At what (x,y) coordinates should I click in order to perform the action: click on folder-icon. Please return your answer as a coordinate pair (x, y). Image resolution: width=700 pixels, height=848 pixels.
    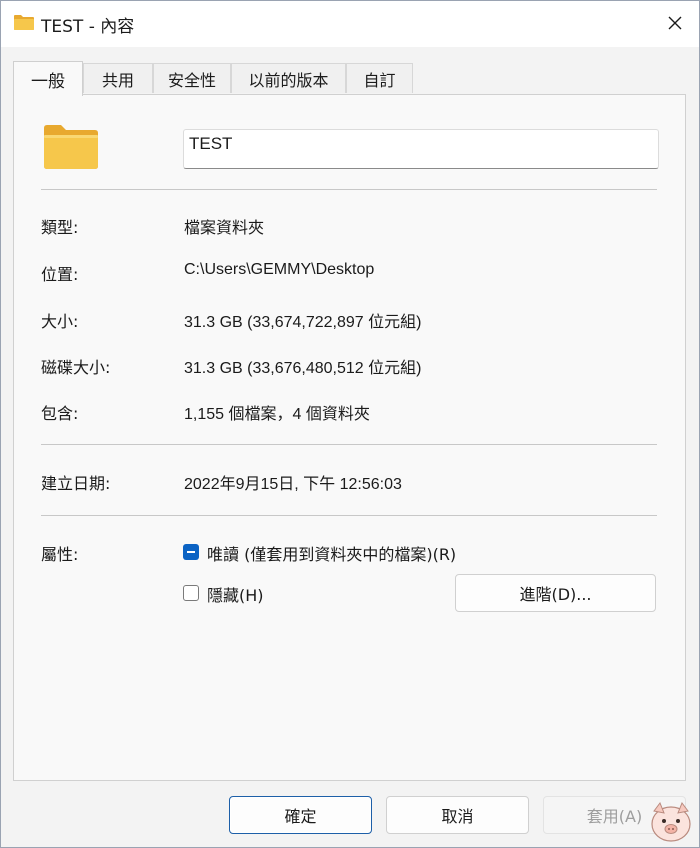
    Looking at the image, I should click on (24, 22).